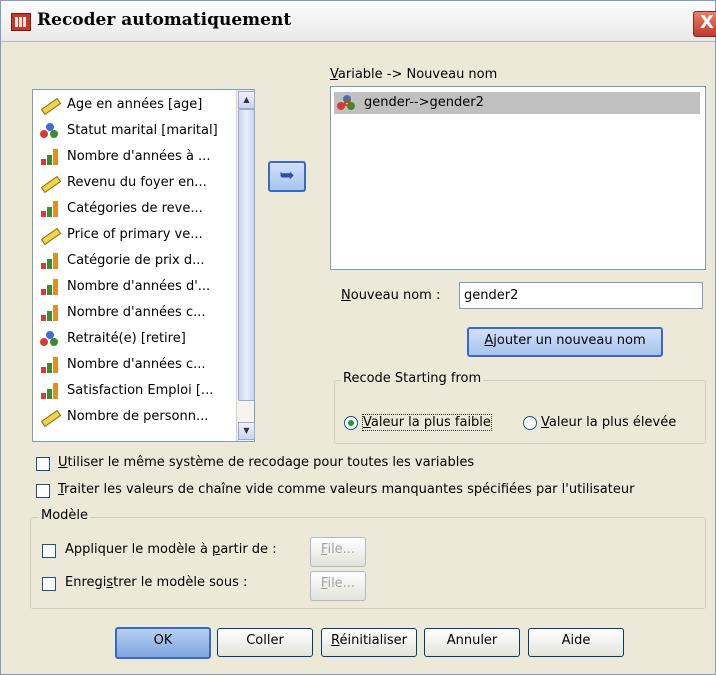  What do you see at coordinates (246, 255) in the screenshot?
I see `scroll-thumb` at bounding box center [246, 255].